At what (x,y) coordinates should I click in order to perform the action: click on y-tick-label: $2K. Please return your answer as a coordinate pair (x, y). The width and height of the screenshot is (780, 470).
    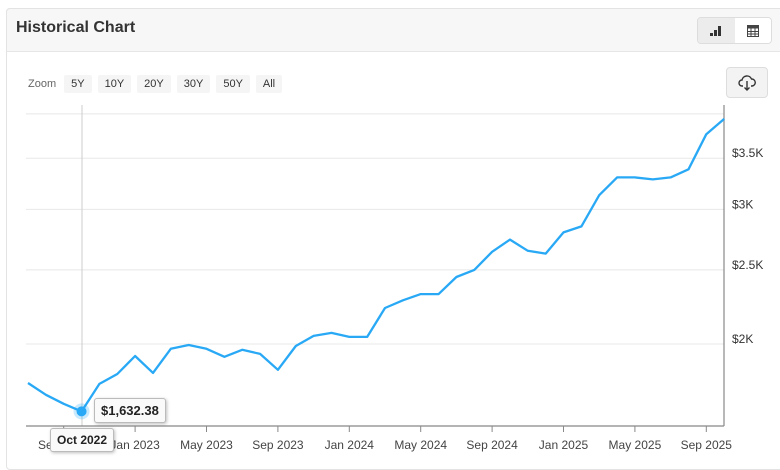
    Looking at the image, I should click on (742, 339).